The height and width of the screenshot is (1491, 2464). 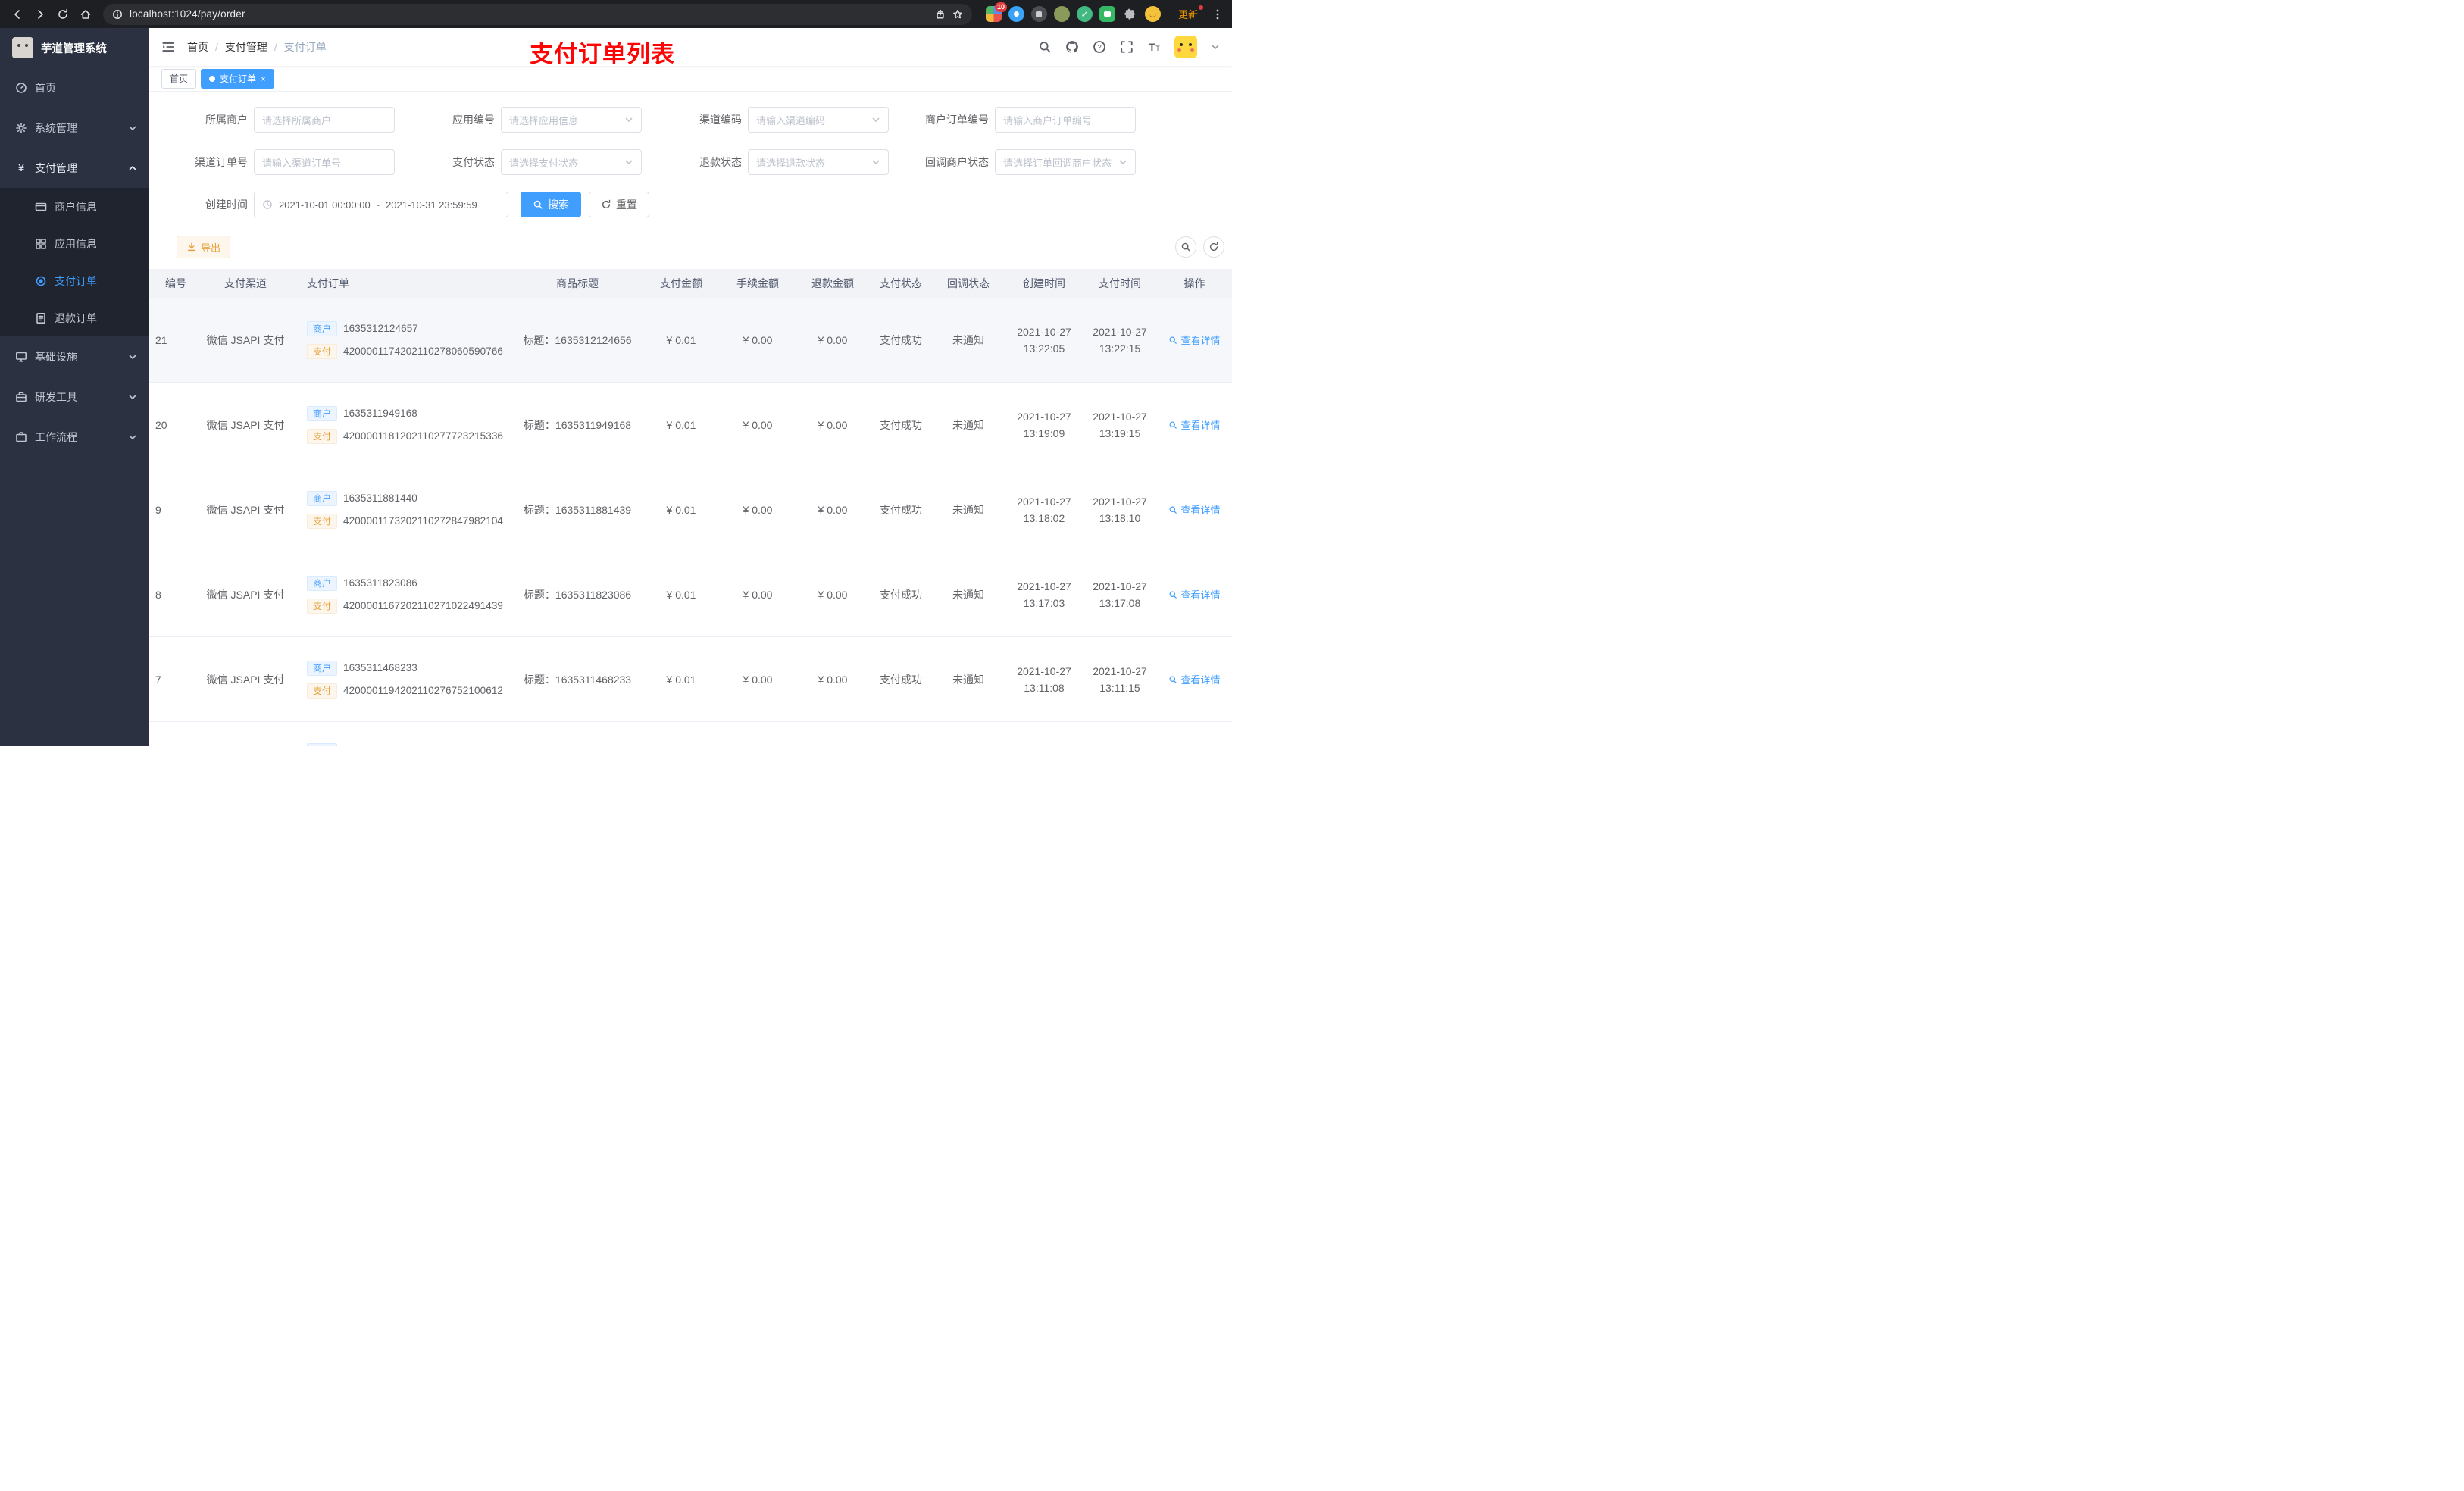 I want to click on browser-chrome: localhost:1024/pay/order 10 ✓ 更新, so click(x=616, y=14).